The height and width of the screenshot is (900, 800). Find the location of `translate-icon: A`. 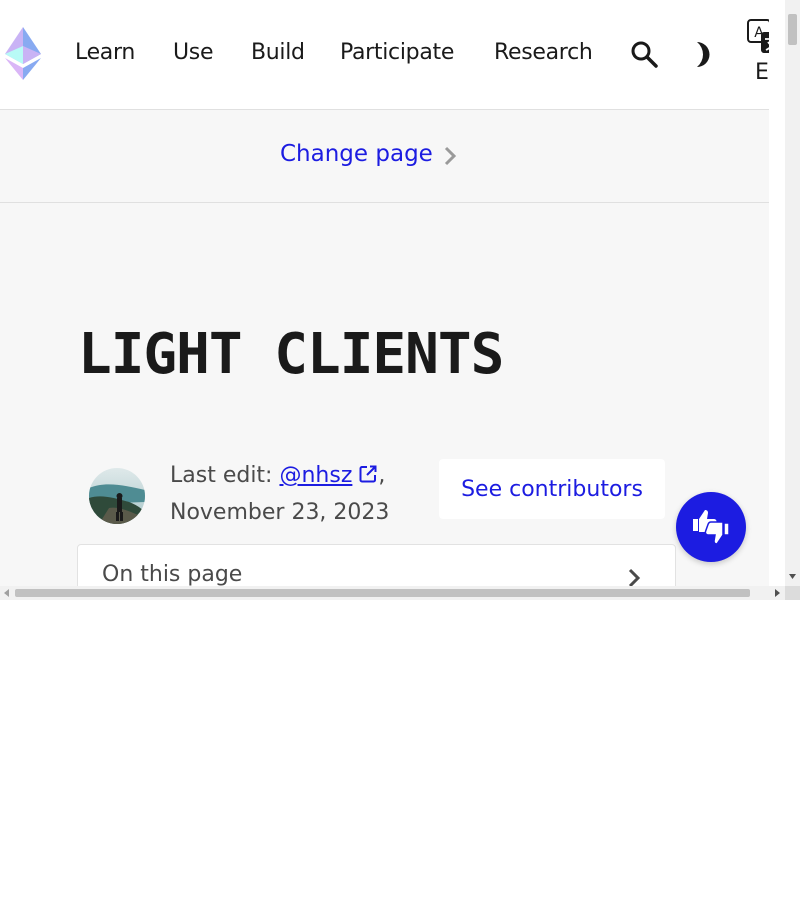

translate-icon: A is located at coordinates (758, 36).